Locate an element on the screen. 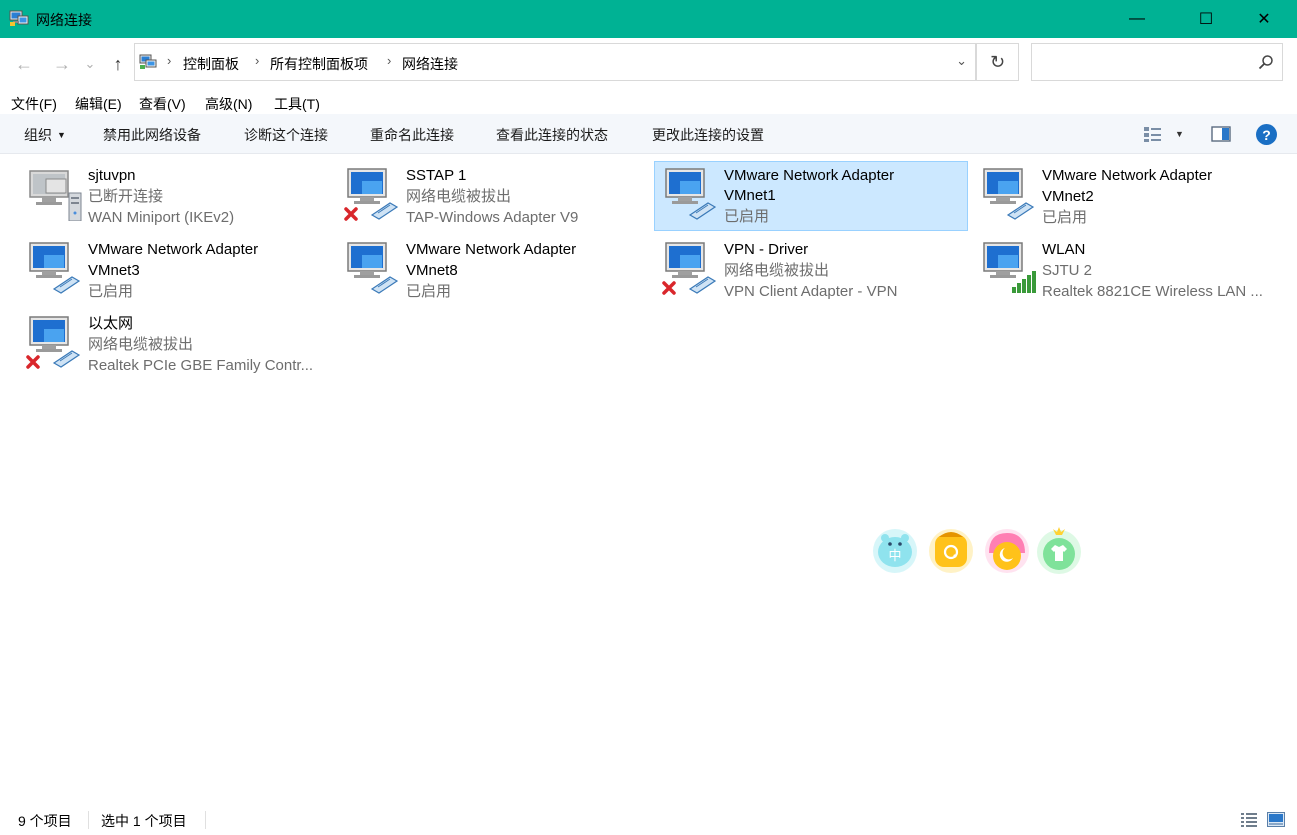  details-view-icon is located at coordinates (1249, 819).